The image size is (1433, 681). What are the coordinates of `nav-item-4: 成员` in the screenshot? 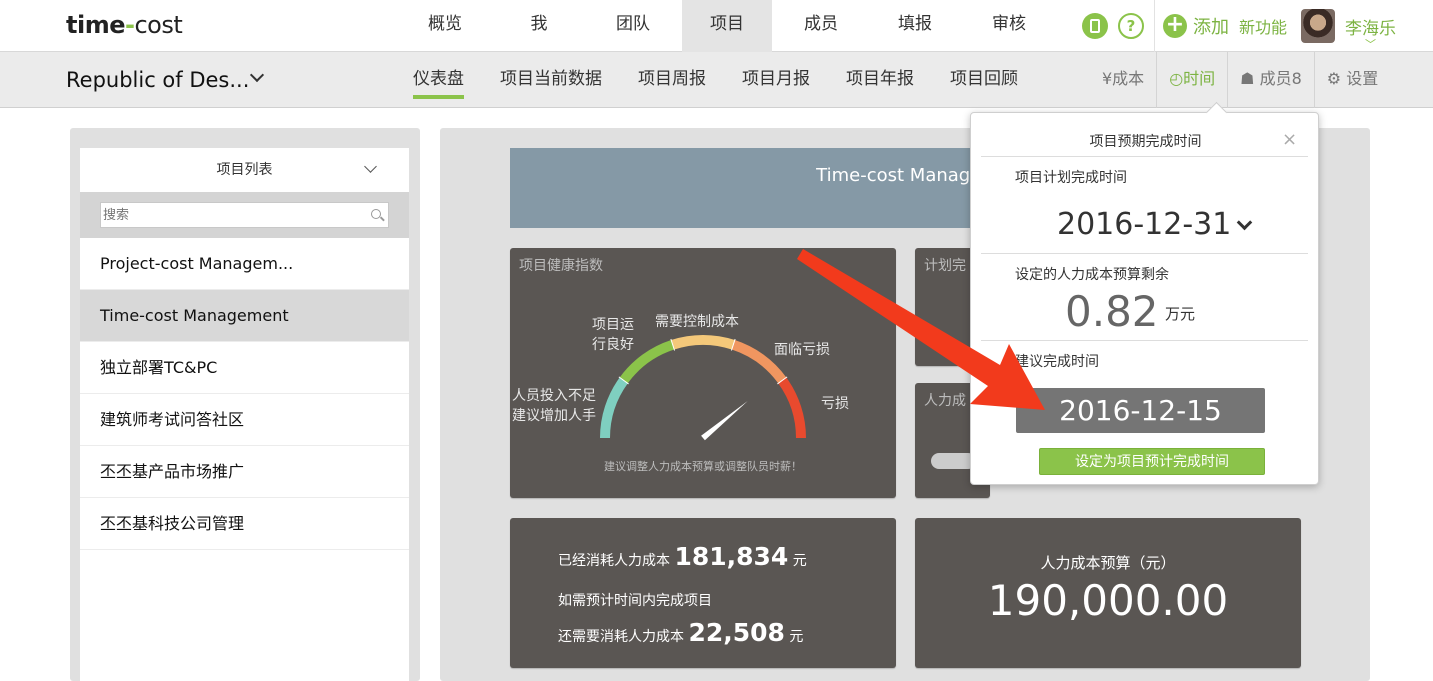 It's located at (821, 26).